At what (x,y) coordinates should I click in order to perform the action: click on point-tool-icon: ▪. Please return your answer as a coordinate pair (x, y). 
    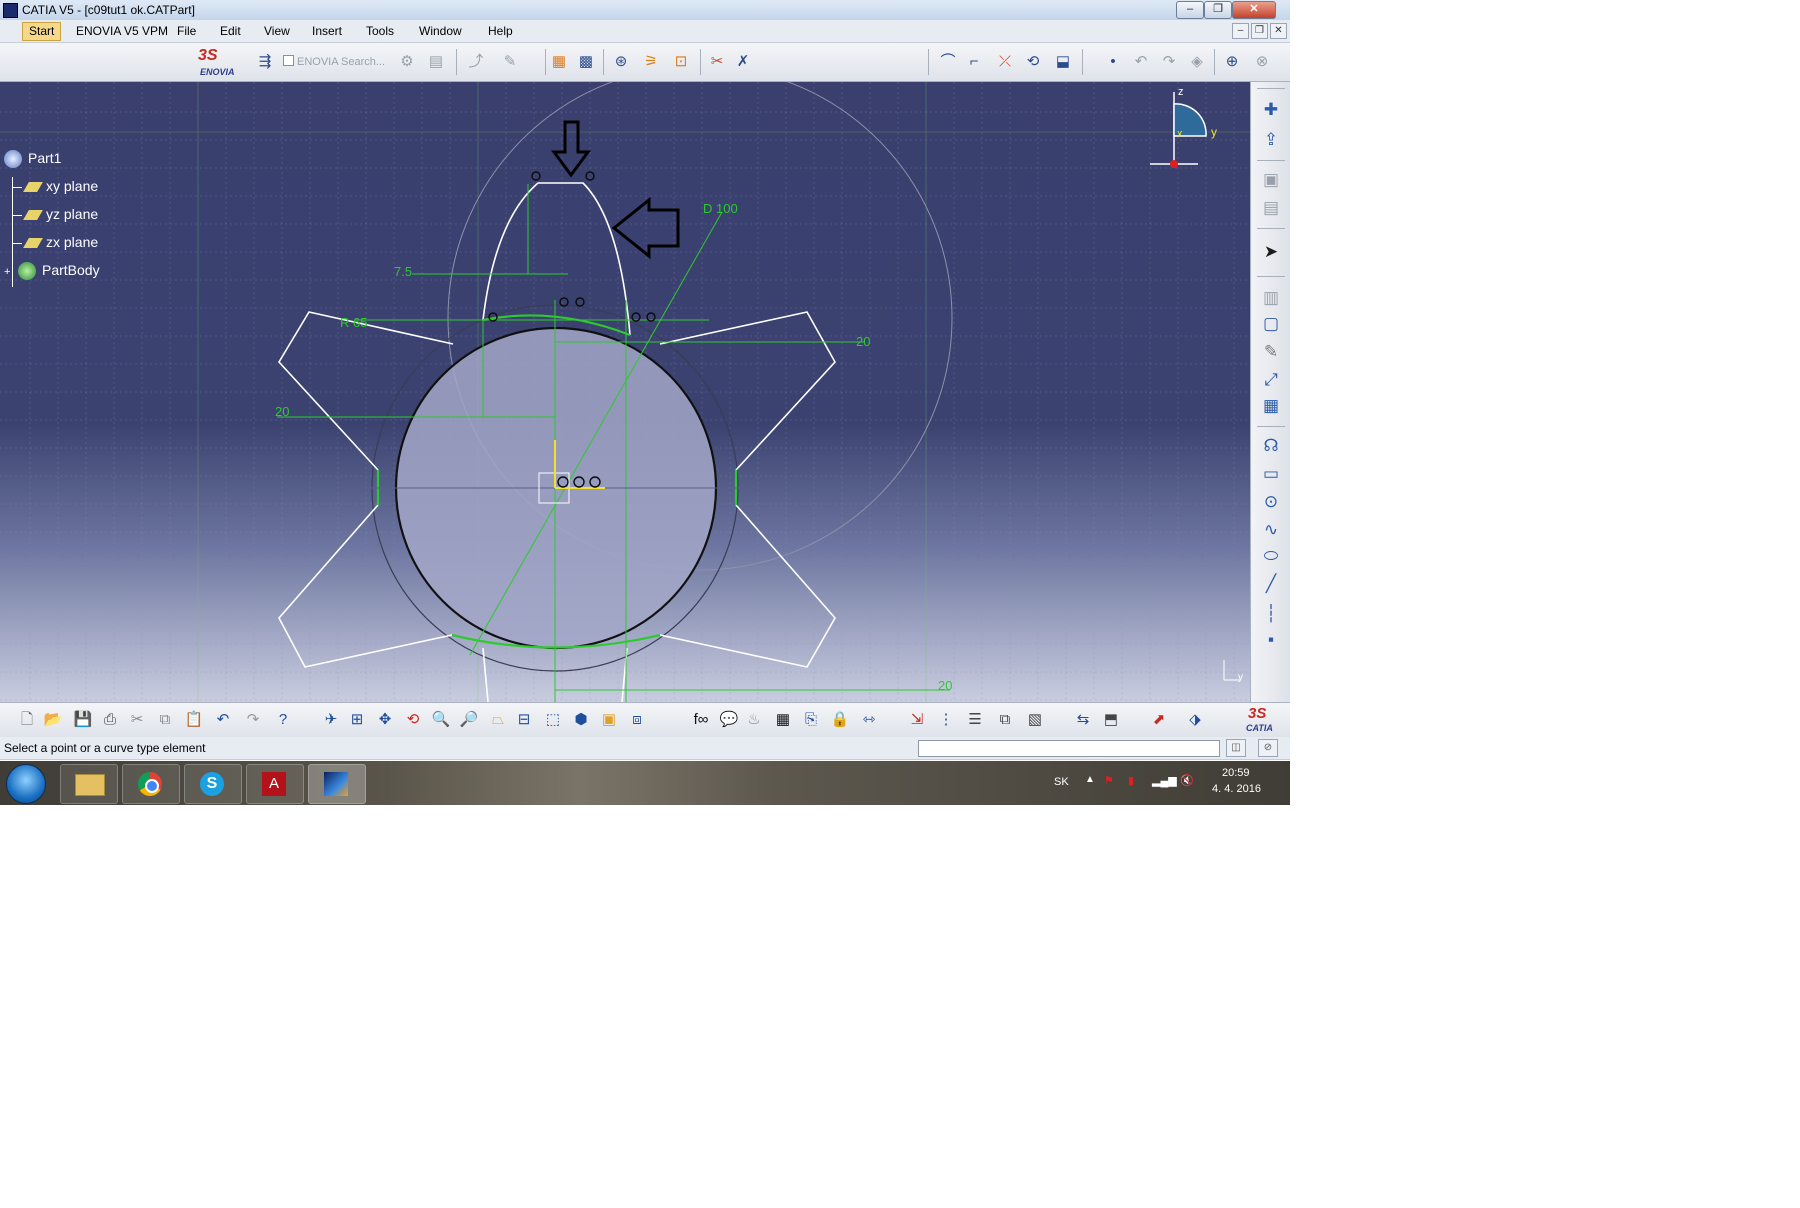
    Looking at the image, I should click on (1271, 640).